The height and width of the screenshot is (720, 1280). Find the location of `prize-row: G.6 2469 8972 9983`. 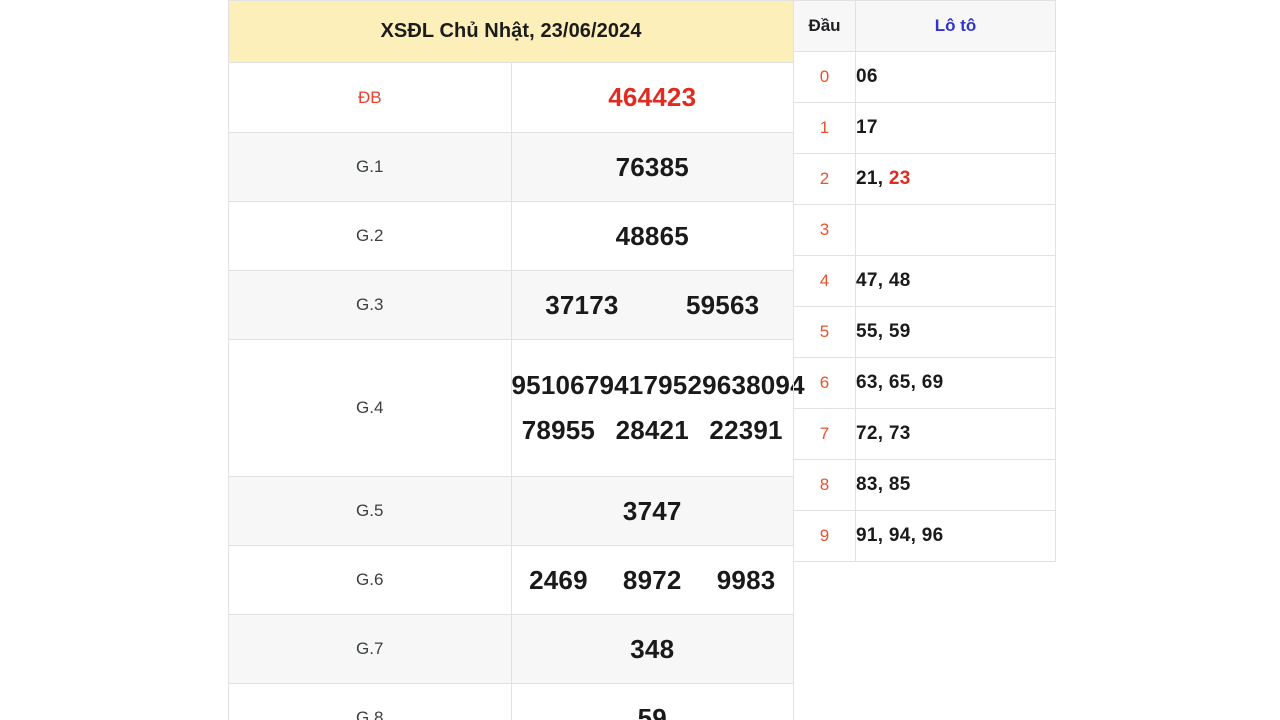

prize-row: G.6 2469 8972 9983 is located at coordinates (511, 580).